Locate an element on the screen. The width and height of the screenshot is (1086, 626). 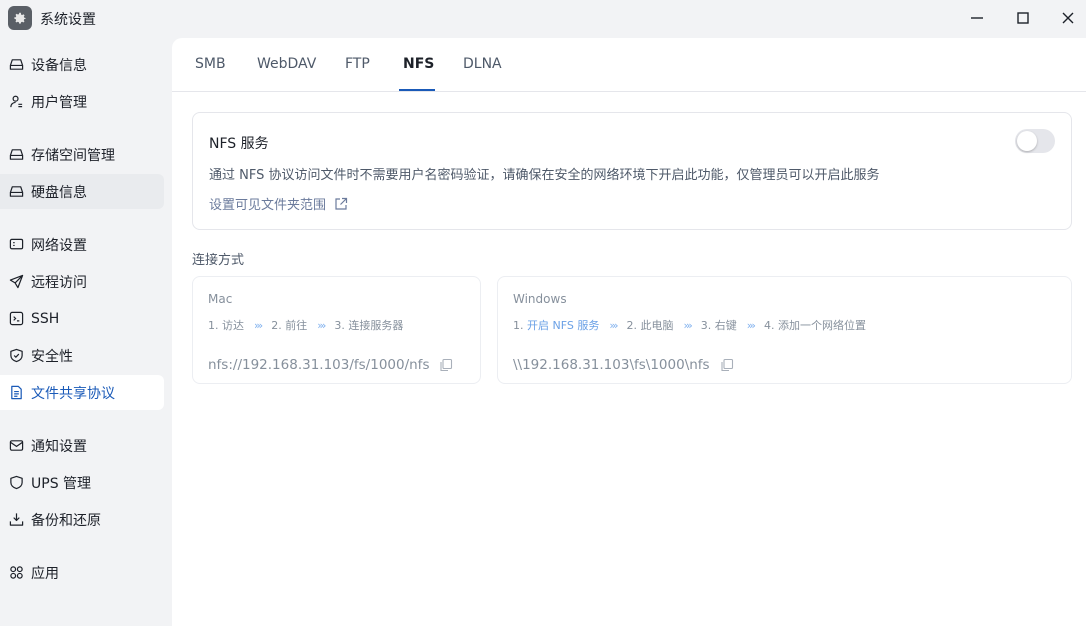
sidebar-item-label: 文件共享协议 is located at coordinates (73, 393).